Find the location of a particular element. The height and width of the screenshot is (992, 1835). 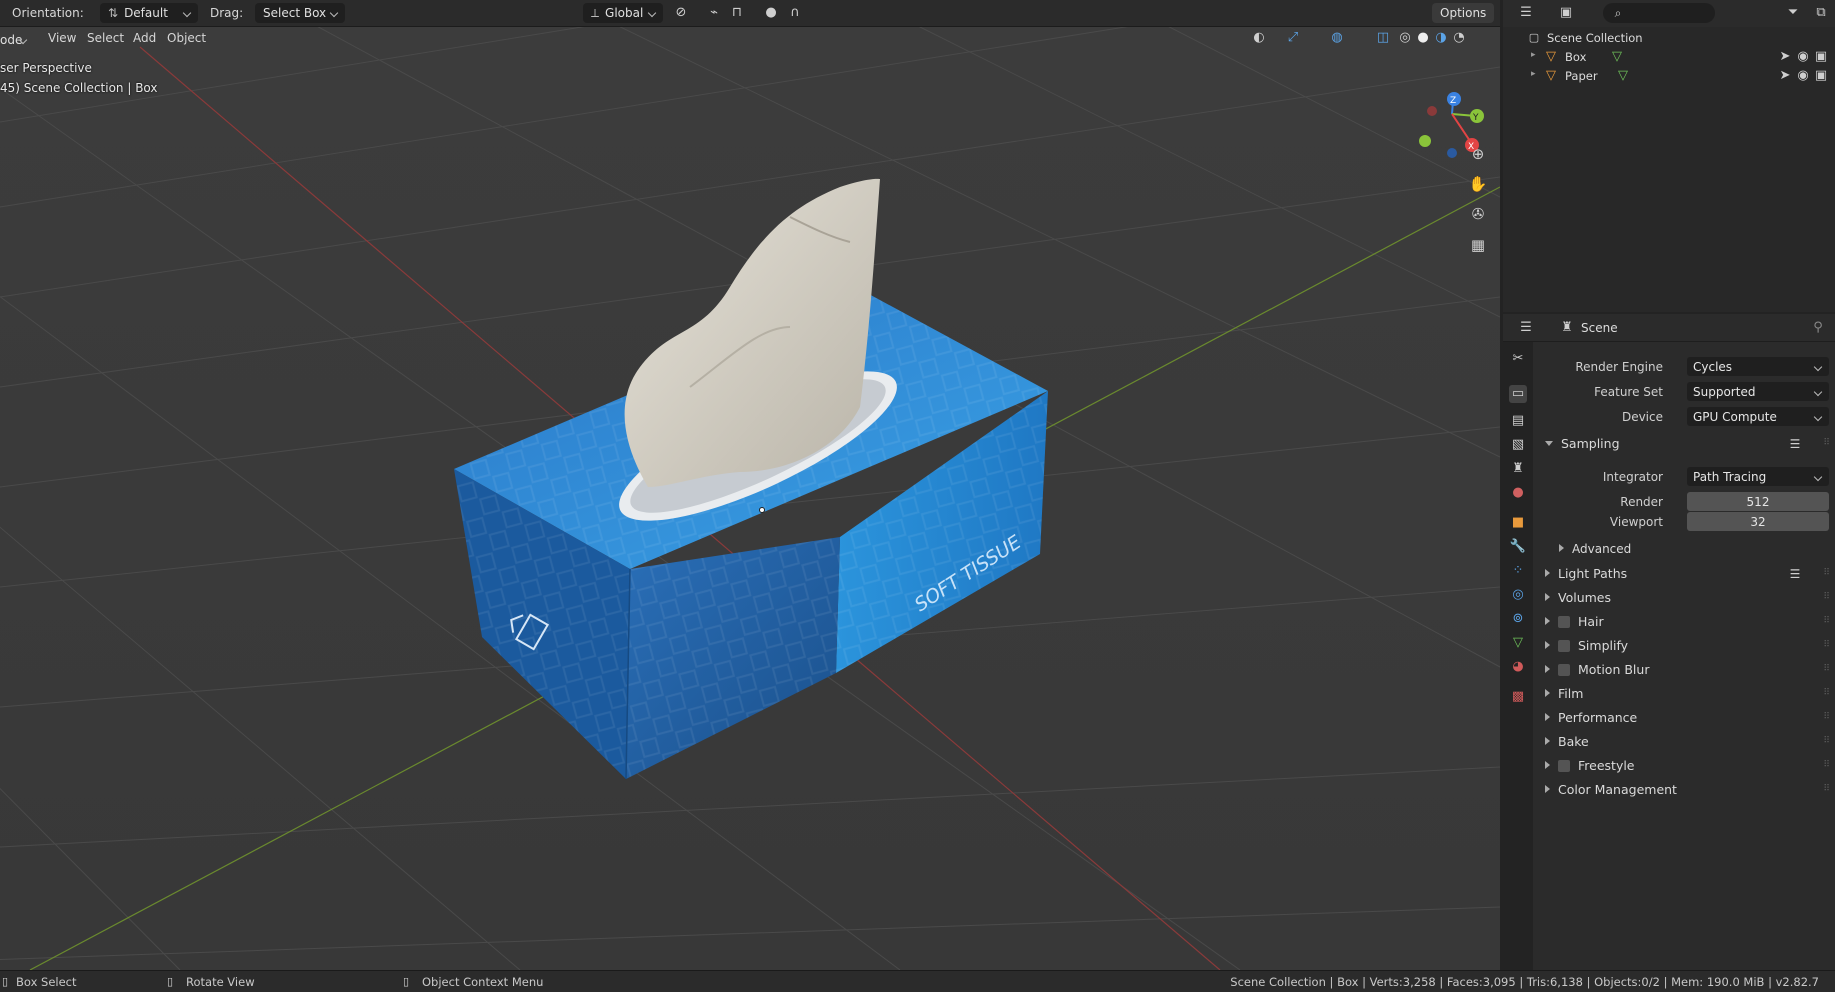

section-hair: Hair is located at coordinates (1574, 621).